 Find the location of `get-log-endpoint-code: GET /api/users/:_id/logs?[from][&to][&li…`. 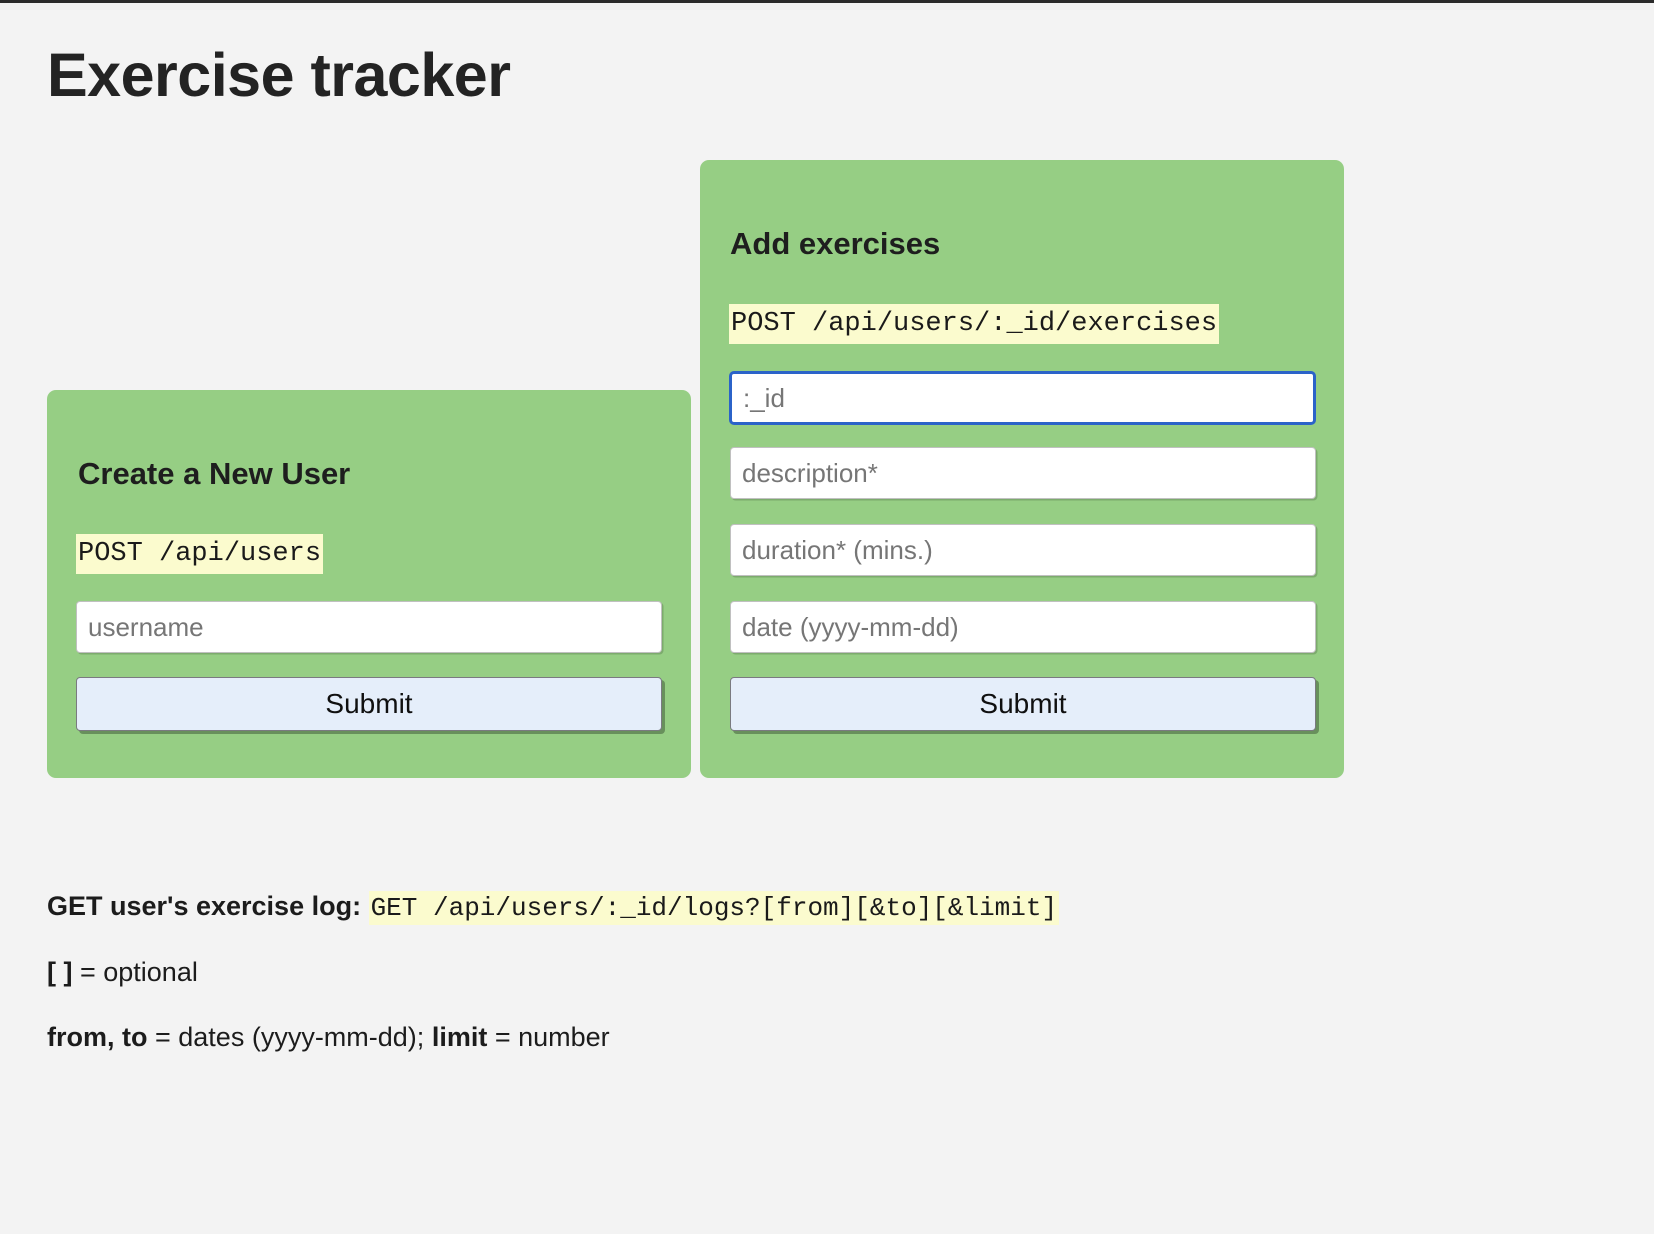

get-log-endpoint-code: GET /api/users/:_id/logs?[from][&to][&li… is located at coordinates (714, 908).